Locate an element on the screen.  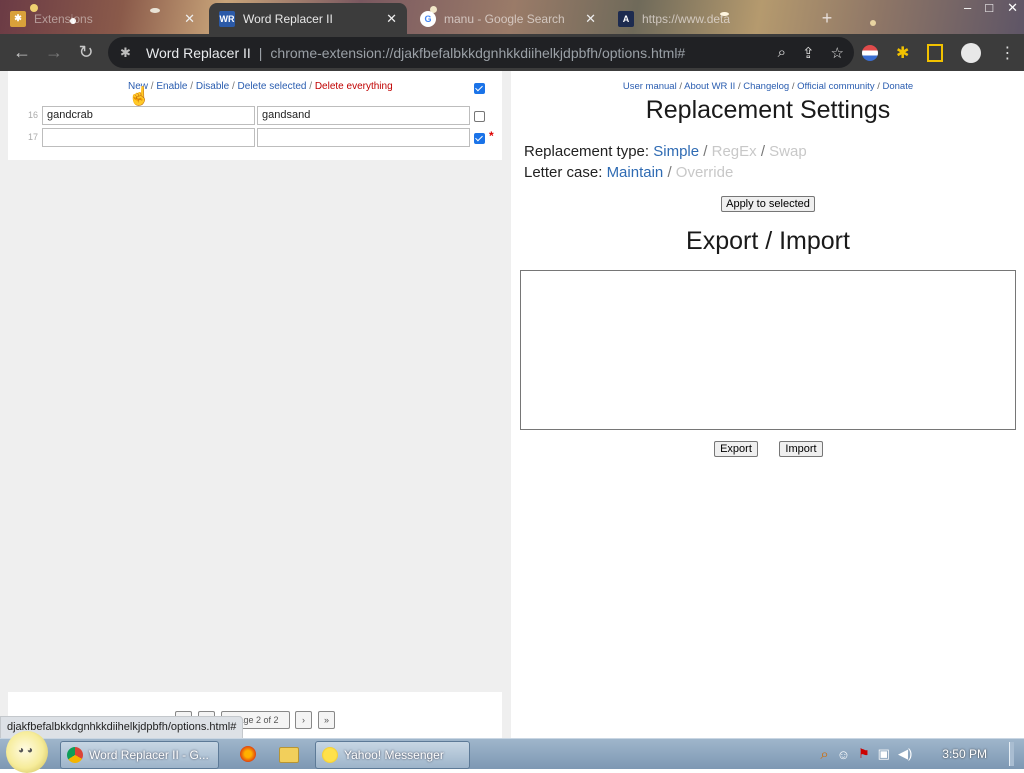
new-tab-button: + is located at coordinates (827, 18).